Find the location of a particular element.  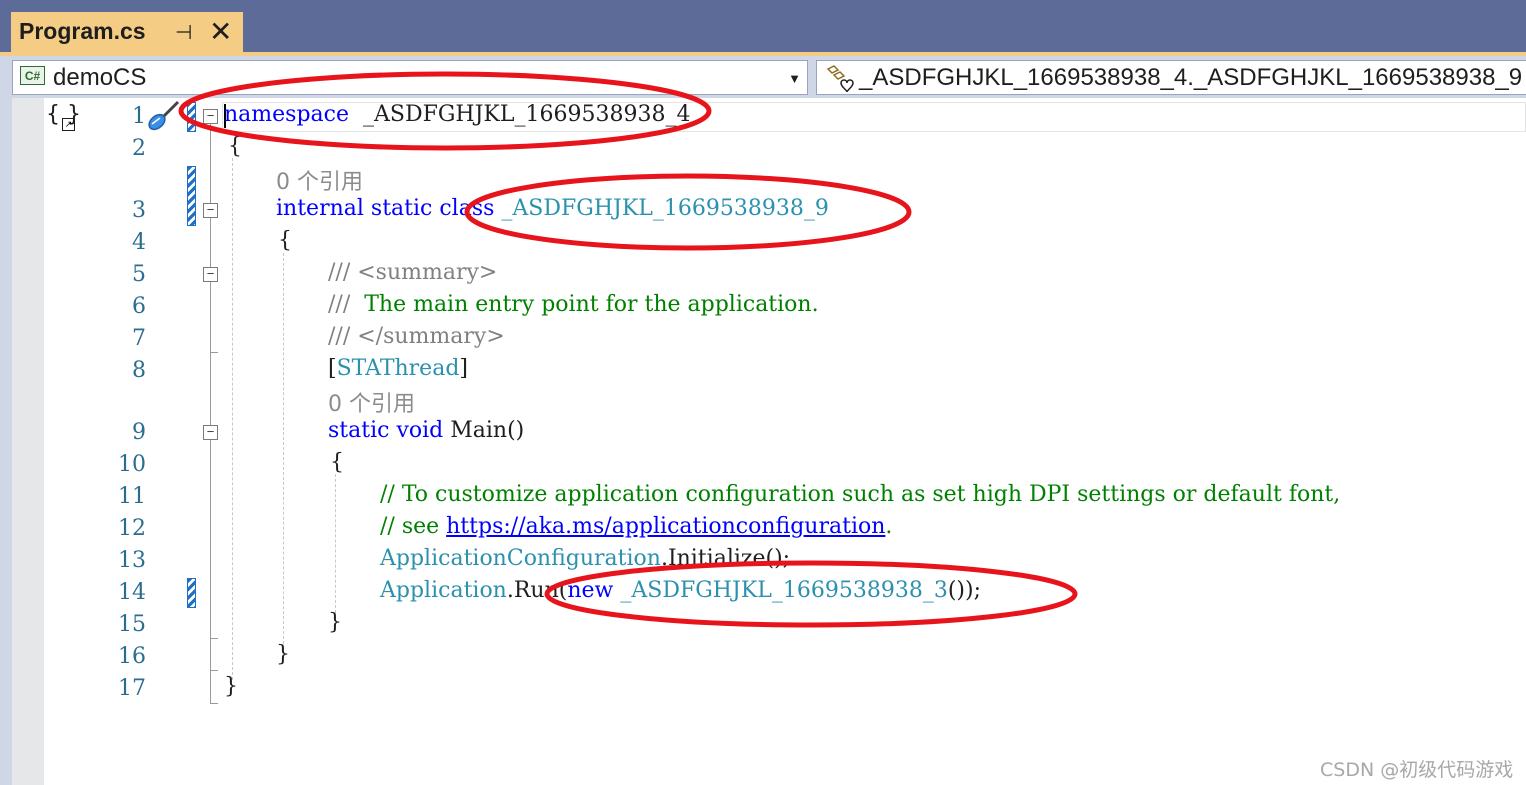

editor-left-strip is located at coordinates (6, 441).